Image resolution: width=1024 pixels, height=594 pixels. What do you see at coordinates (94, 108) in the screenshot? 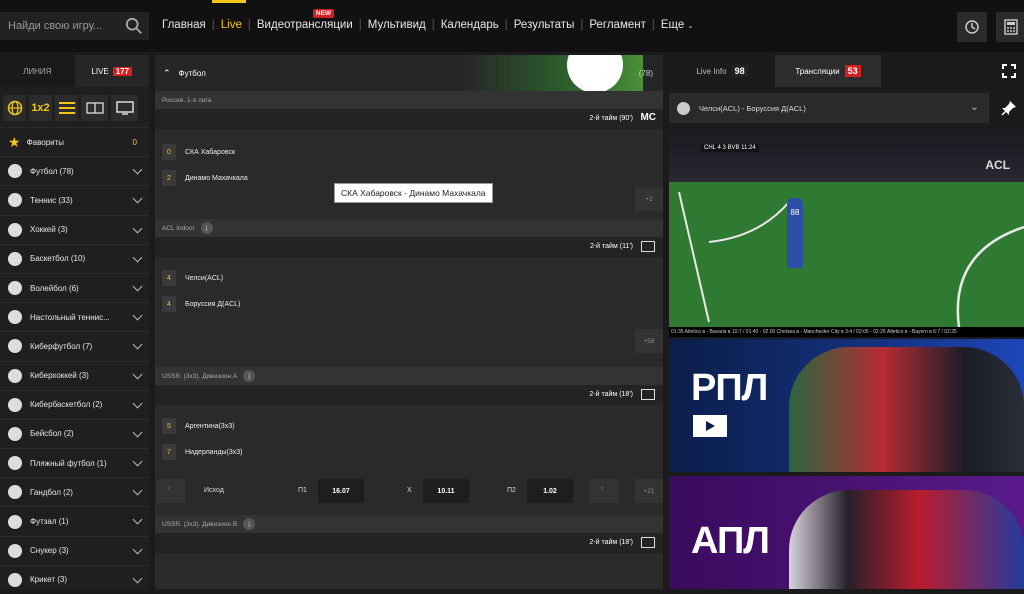
I see `scoreboard-filter-button` at bounding box center [94, 108].